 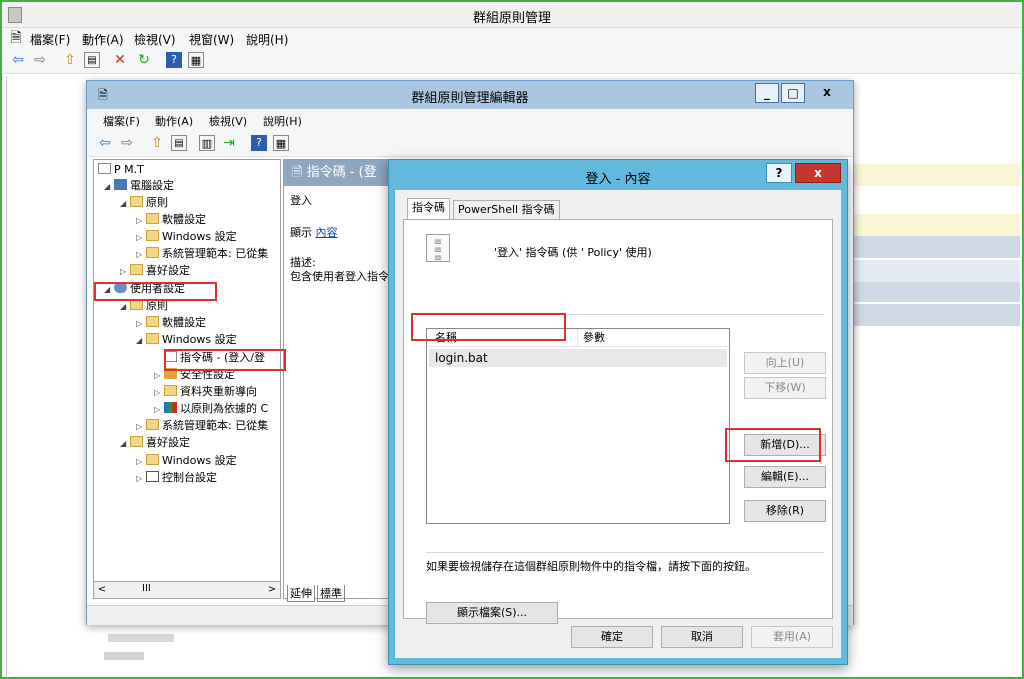 I want to click on script-icon: 🗎, so click(x=299, y=172).